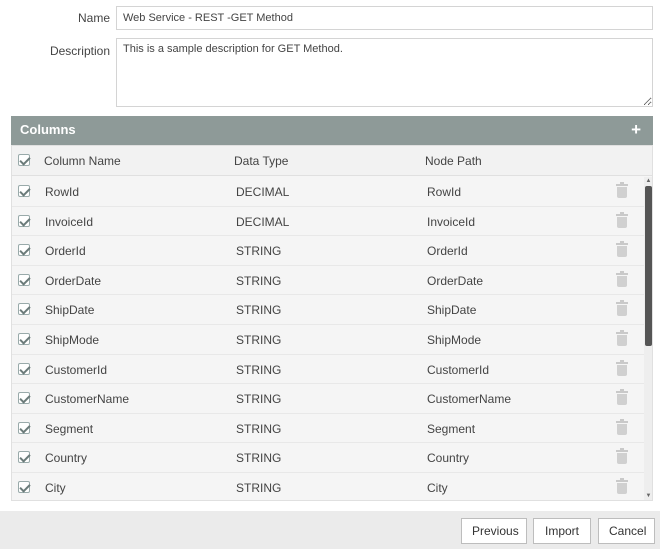  Describe the element at coordinates (70, 310) in the screenshot. I see `row-column-name: ShipDate` at that location.